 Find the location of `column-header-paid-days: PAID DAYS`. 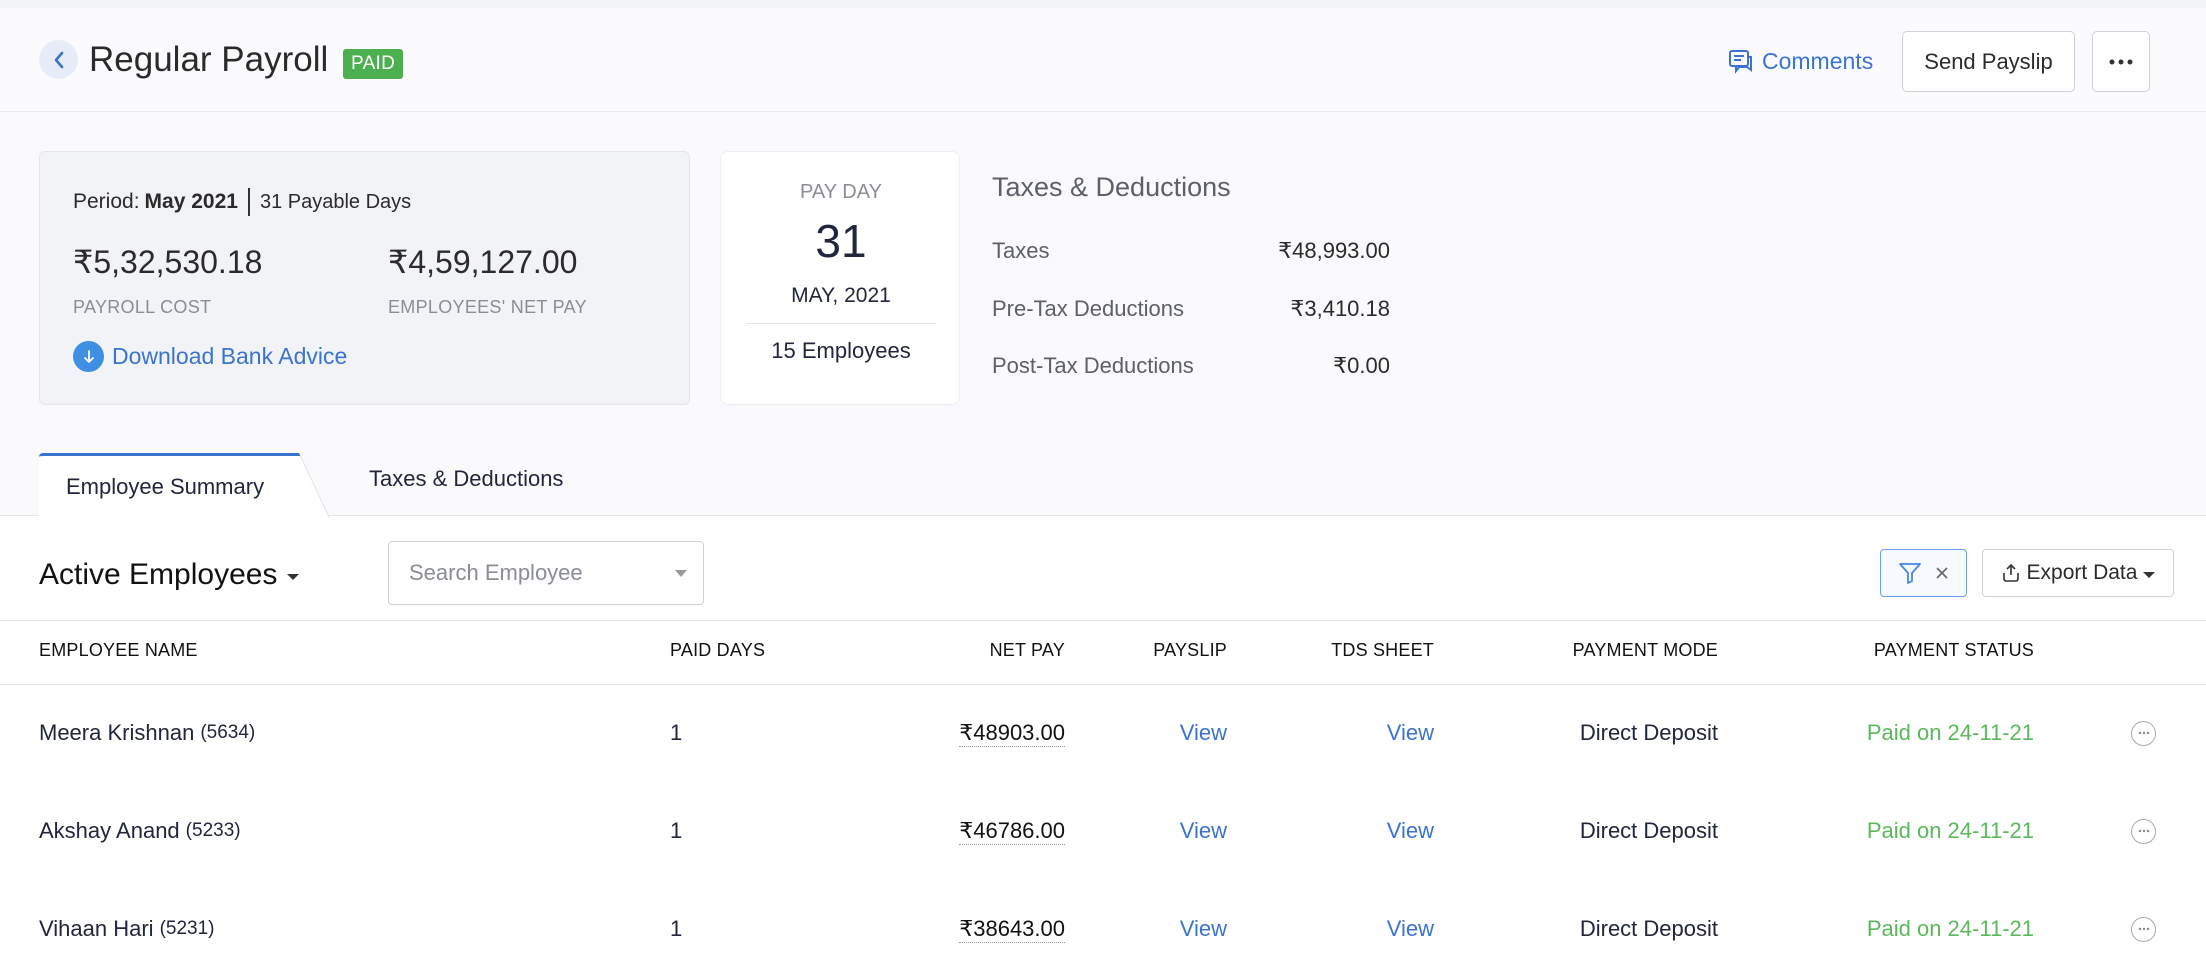

column-header-paid-days: PAID DAYS is located at coordinates (717, 650).